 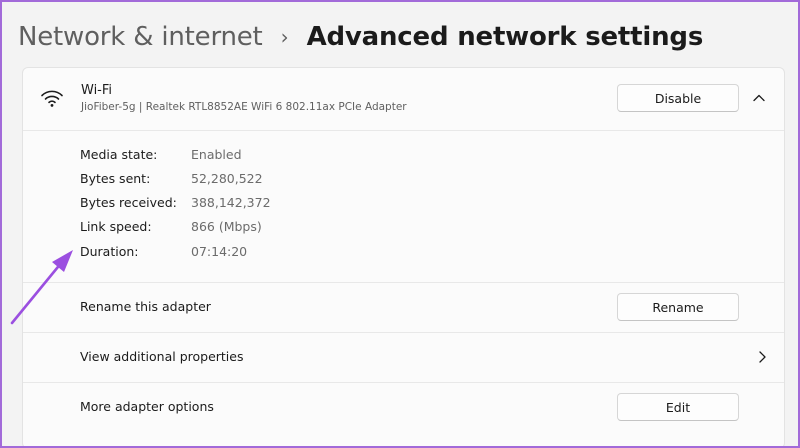 I want to click on view-additional-properties-label: View additional properties, so click(x=162, y=356).